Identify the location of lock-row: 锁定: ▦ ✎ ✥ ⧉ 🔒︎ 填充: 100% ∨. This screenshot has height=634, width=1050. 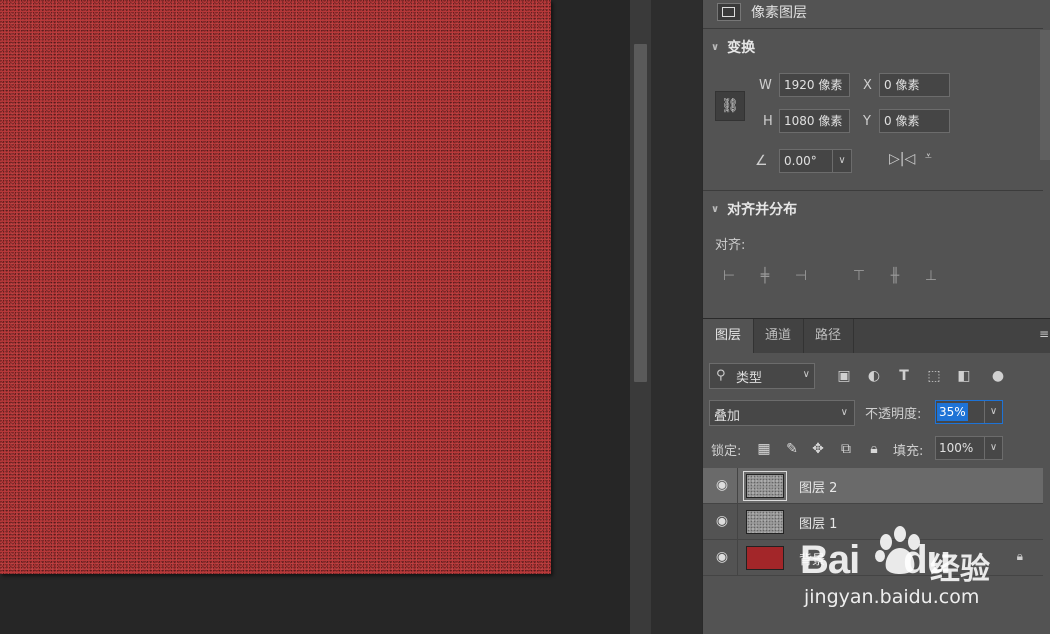
(873, 449).